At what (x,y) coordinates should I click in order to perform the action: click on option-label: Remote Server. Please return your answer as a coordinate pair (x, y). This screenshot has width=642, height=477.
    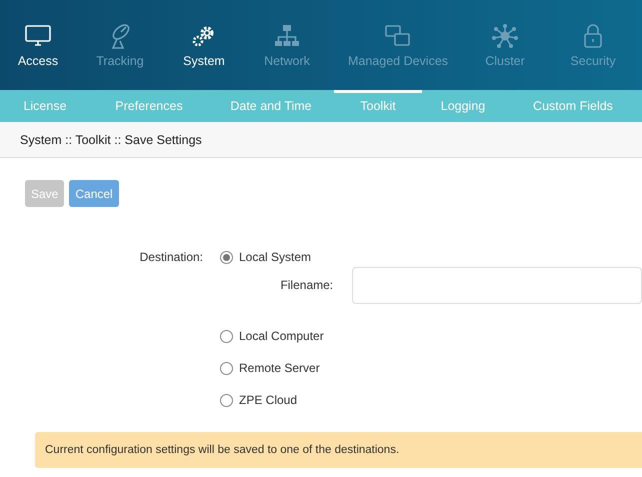
    Looking at the image, I should click on (279, 368).